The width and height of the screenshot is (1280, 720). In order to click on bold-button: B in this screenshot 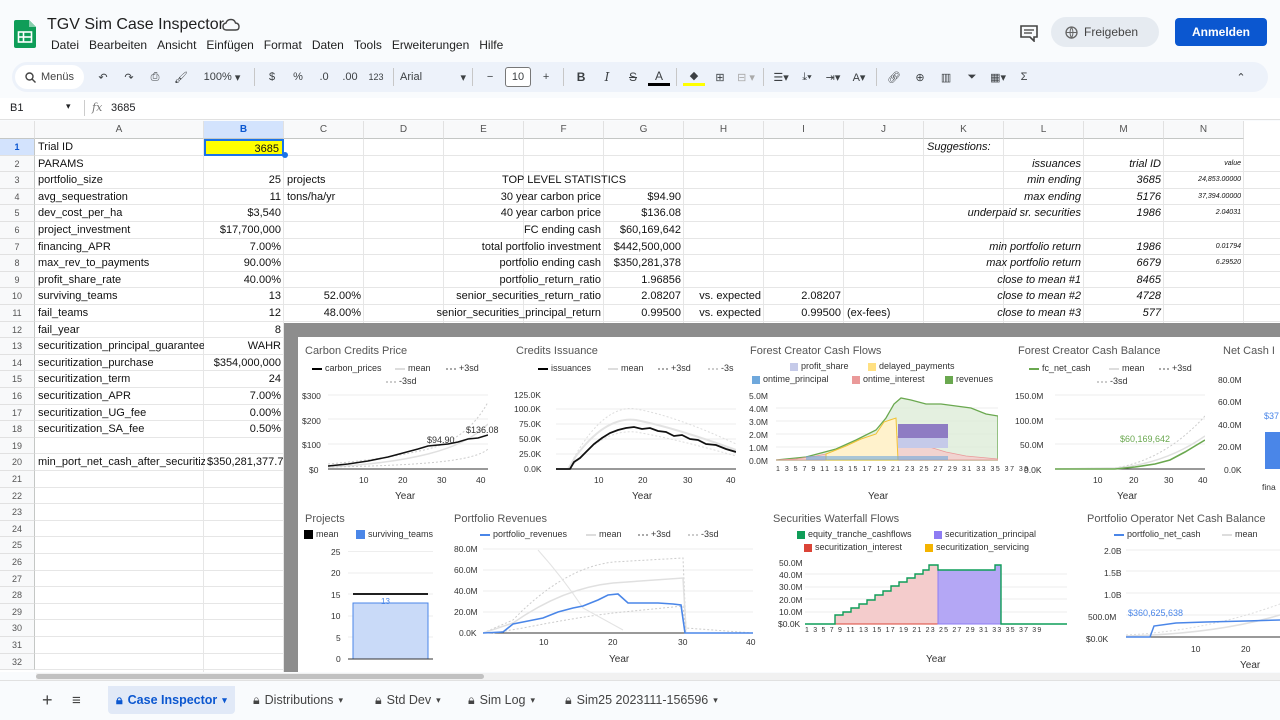, I will do `click(581, 77)`.